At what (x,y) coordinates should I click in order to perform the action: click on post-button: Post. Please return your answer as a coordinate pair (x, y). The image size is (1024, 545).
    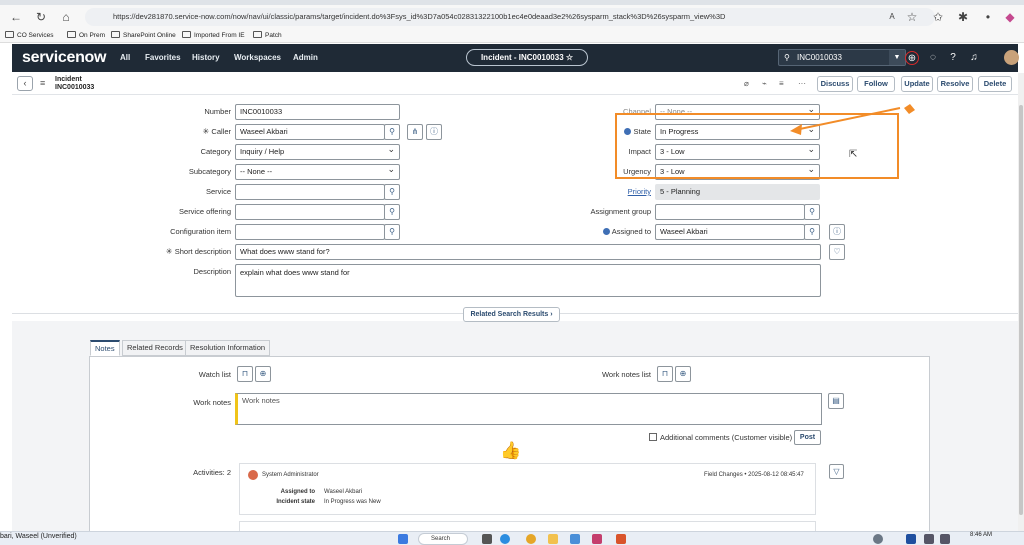
    Looking at the image, I should click on (807, 437).